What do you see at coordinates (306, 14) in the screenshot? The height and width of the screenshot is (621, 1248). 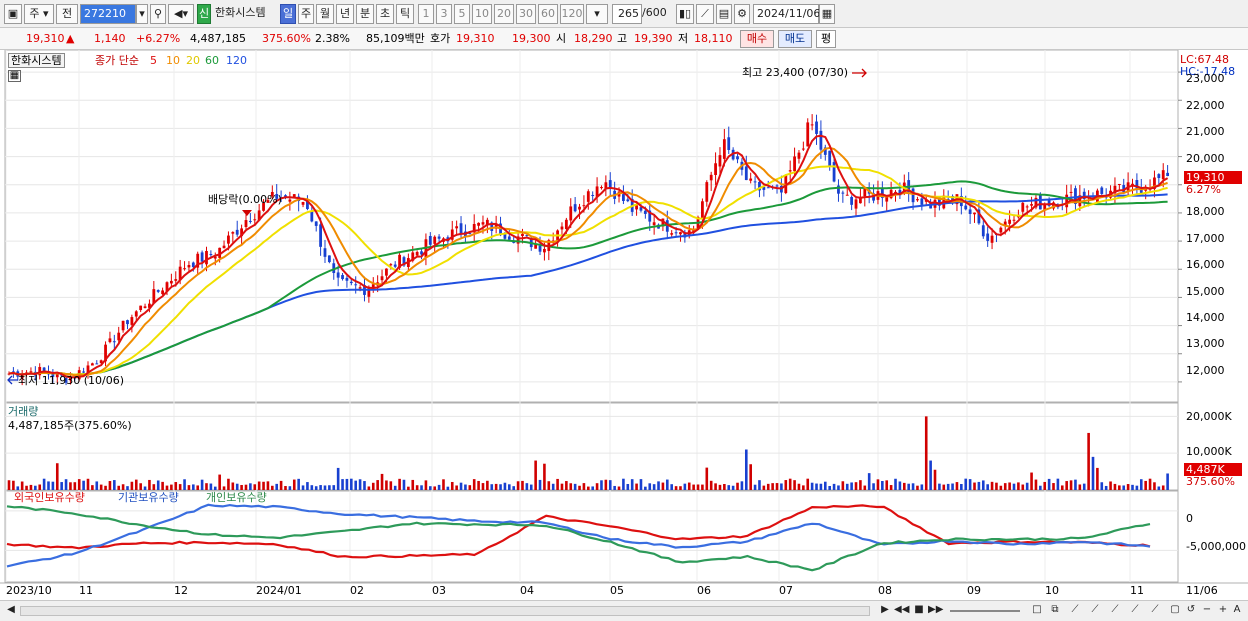 I see `tab-period-week: 주` at bounding box center [306, 14].